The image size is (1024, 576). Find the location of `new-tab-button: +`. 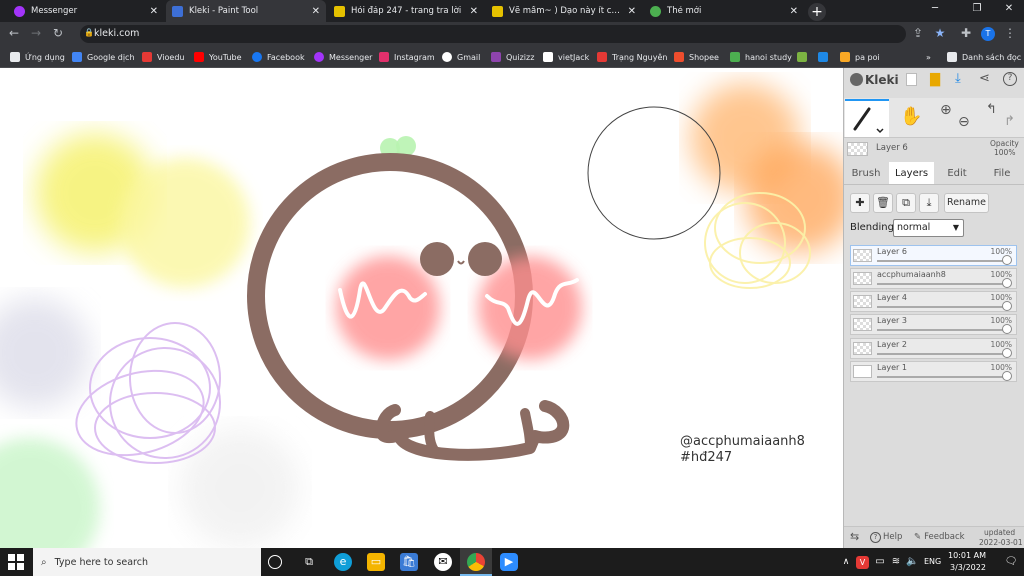

new-tab-button: + is located at coordinates (817, 12).